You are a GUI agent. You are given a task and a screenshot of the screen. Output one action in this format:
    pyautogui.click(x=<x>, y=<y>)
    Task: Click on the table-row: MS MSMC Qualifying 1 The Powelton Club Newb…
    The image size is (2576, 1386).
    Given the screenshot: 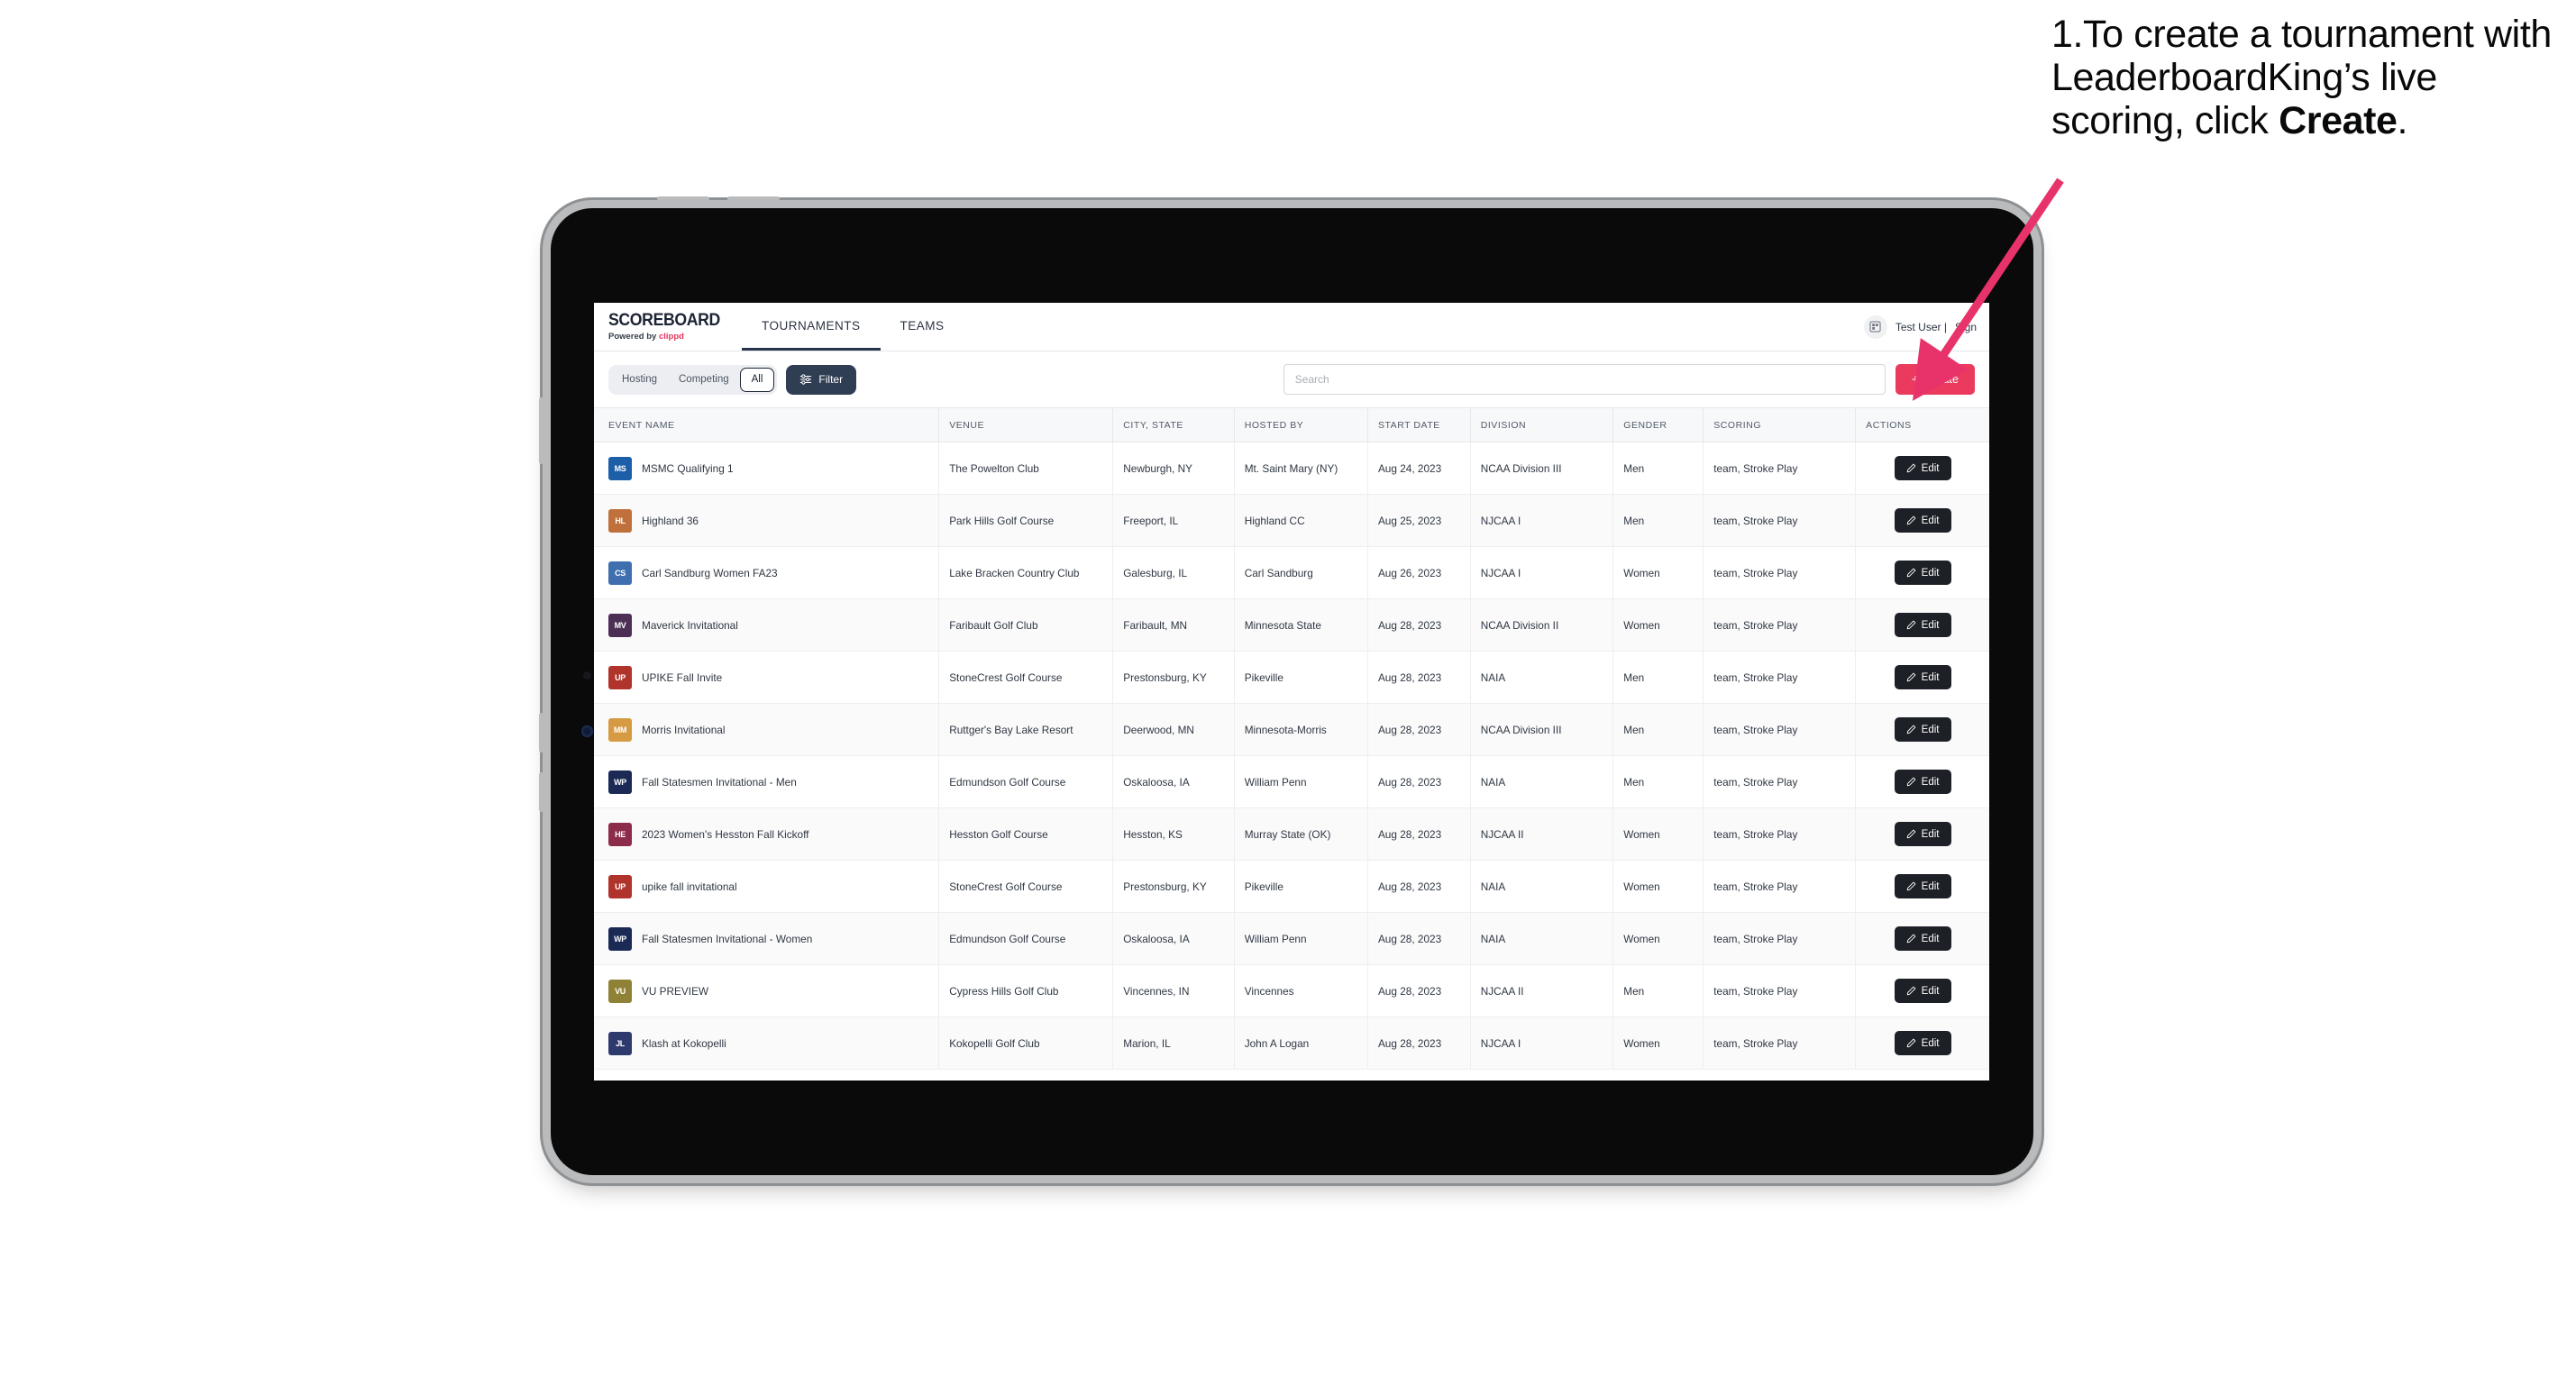 What is the action you would take?
    pyautogui.click(x=1291, y=468)
    